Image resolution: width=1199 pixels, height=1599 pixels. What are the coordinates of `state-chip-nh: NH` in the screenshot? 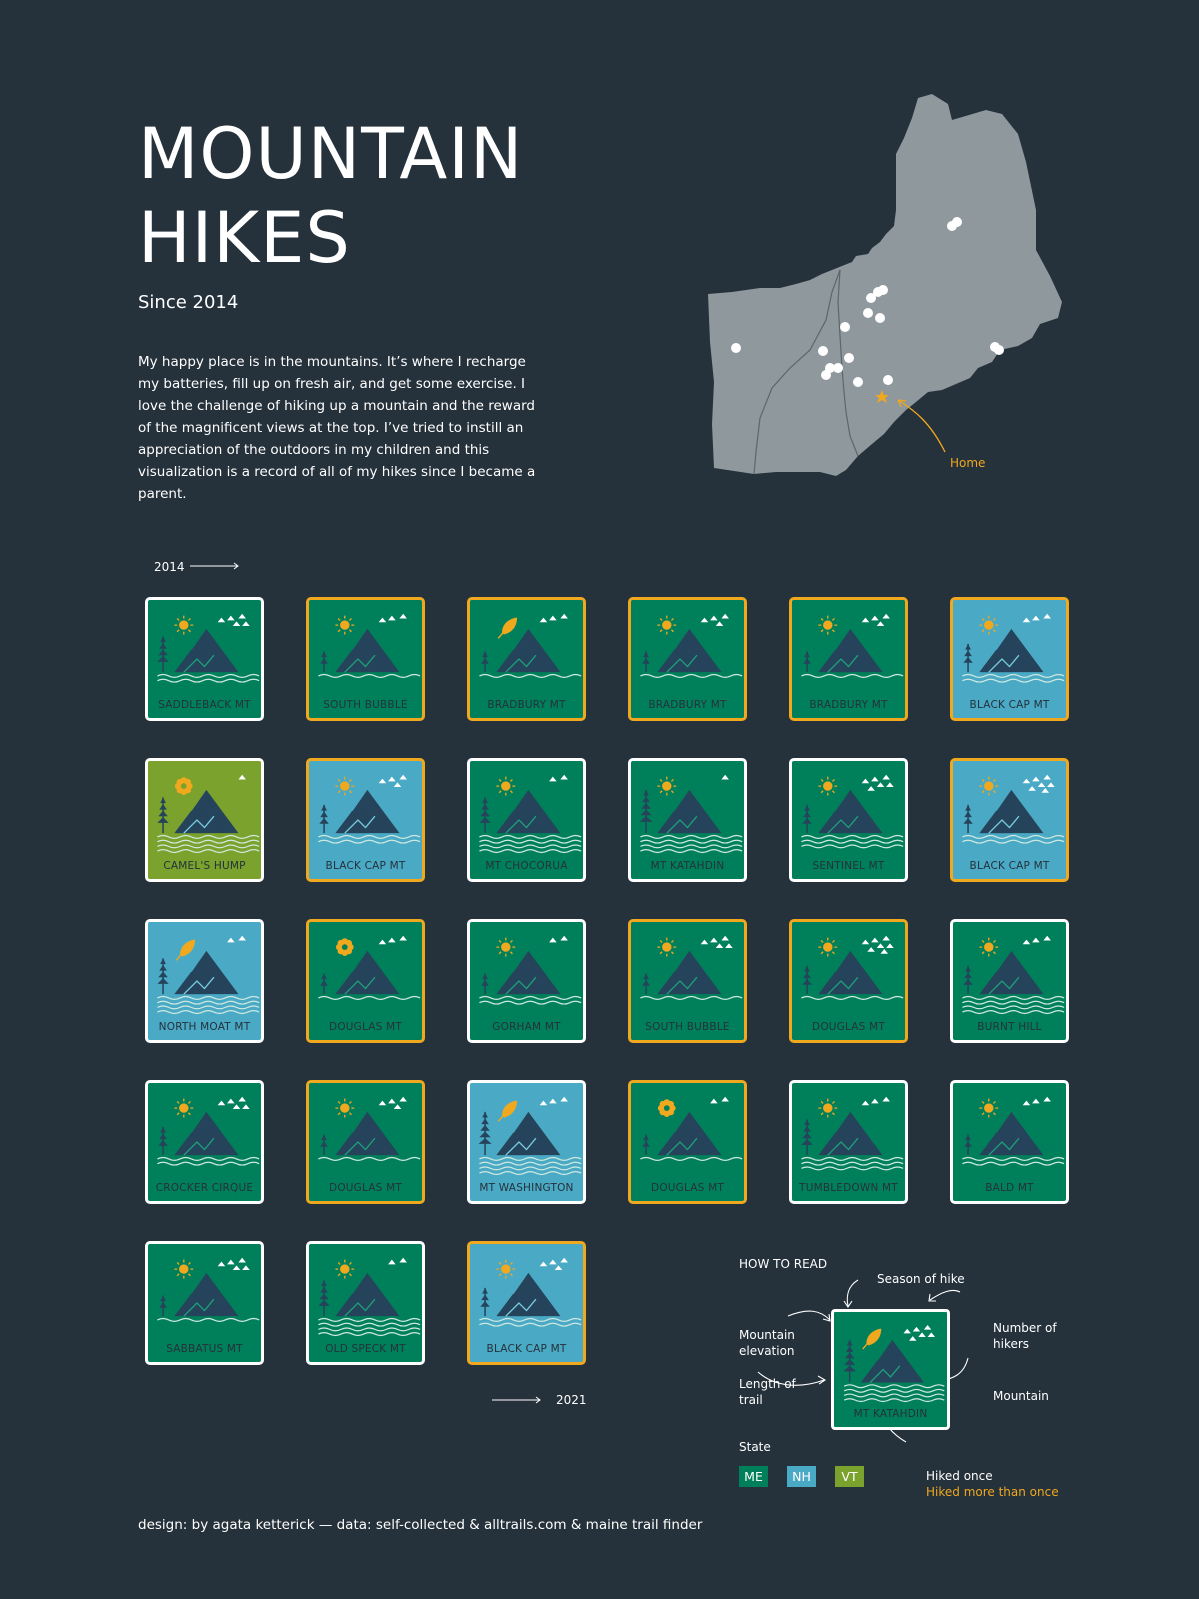 It's located at (801, 1476).